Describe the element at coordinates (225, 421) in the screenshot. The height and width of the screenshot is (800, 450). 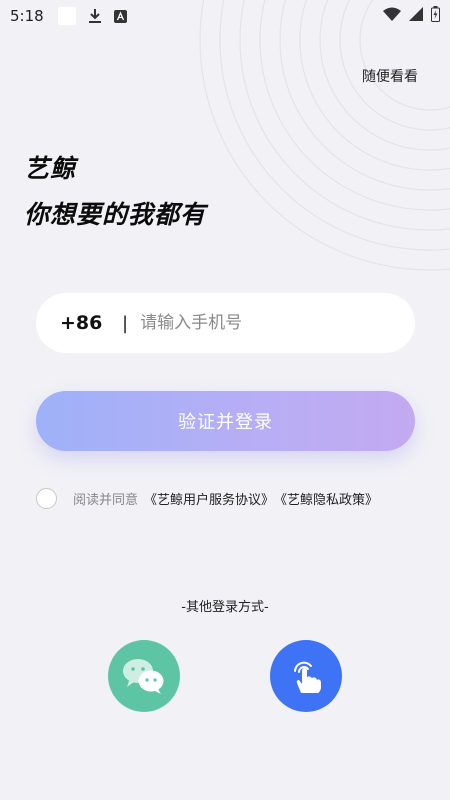
I see `verify-login-button: 验证并登录` at that location.